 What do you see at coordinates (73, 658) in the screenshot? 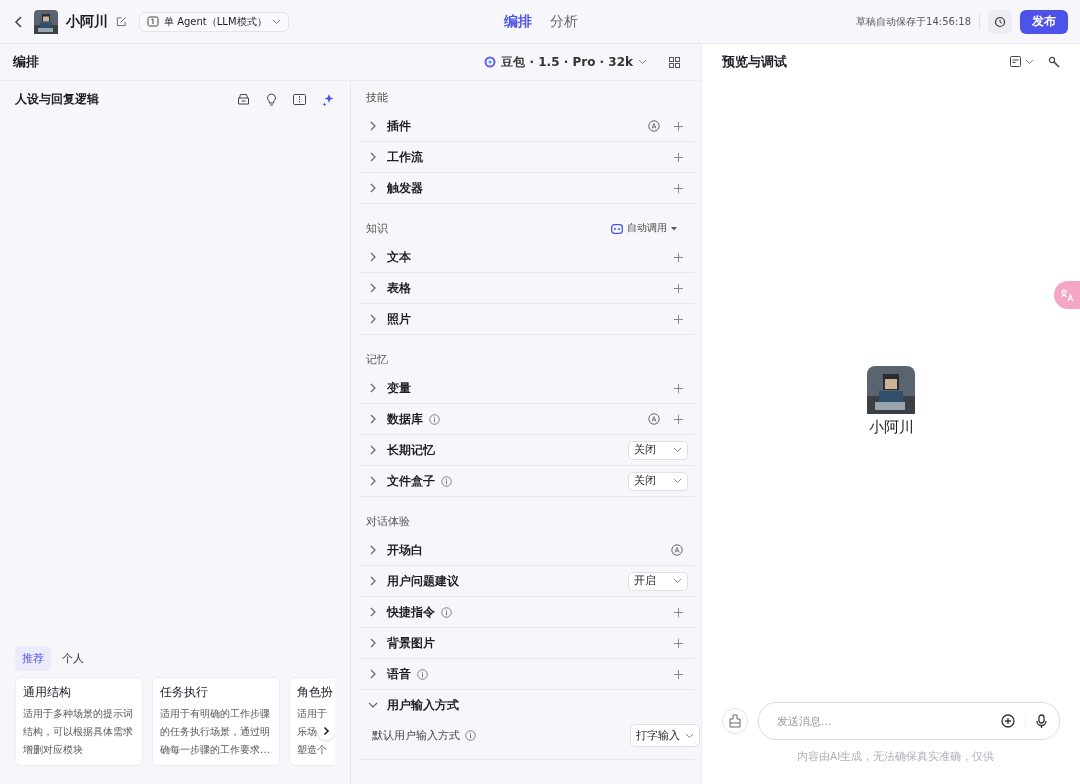
I see `template-tab: 个人` at bounding box center [73, 658].